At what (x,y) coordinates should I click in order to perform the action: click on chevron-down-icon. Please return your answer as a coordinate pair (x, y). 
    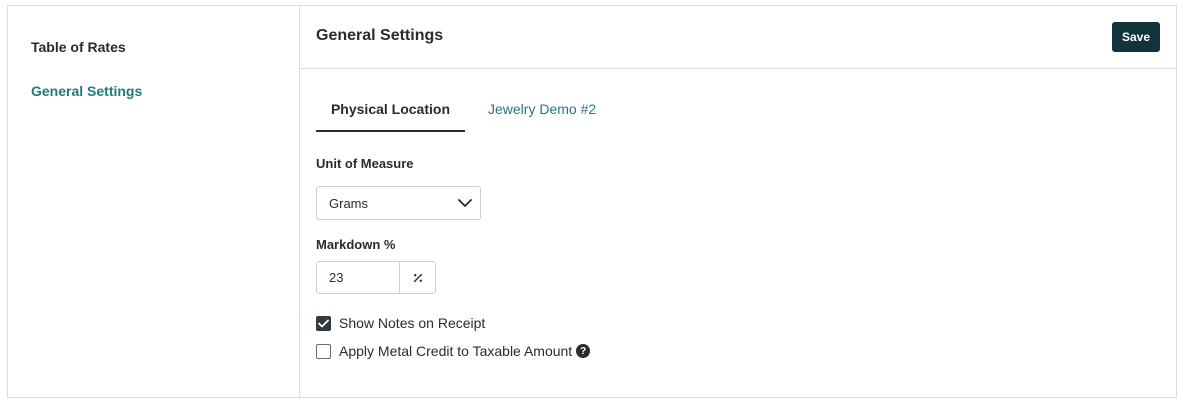
    Looking at the image, I should click on (465, 203).